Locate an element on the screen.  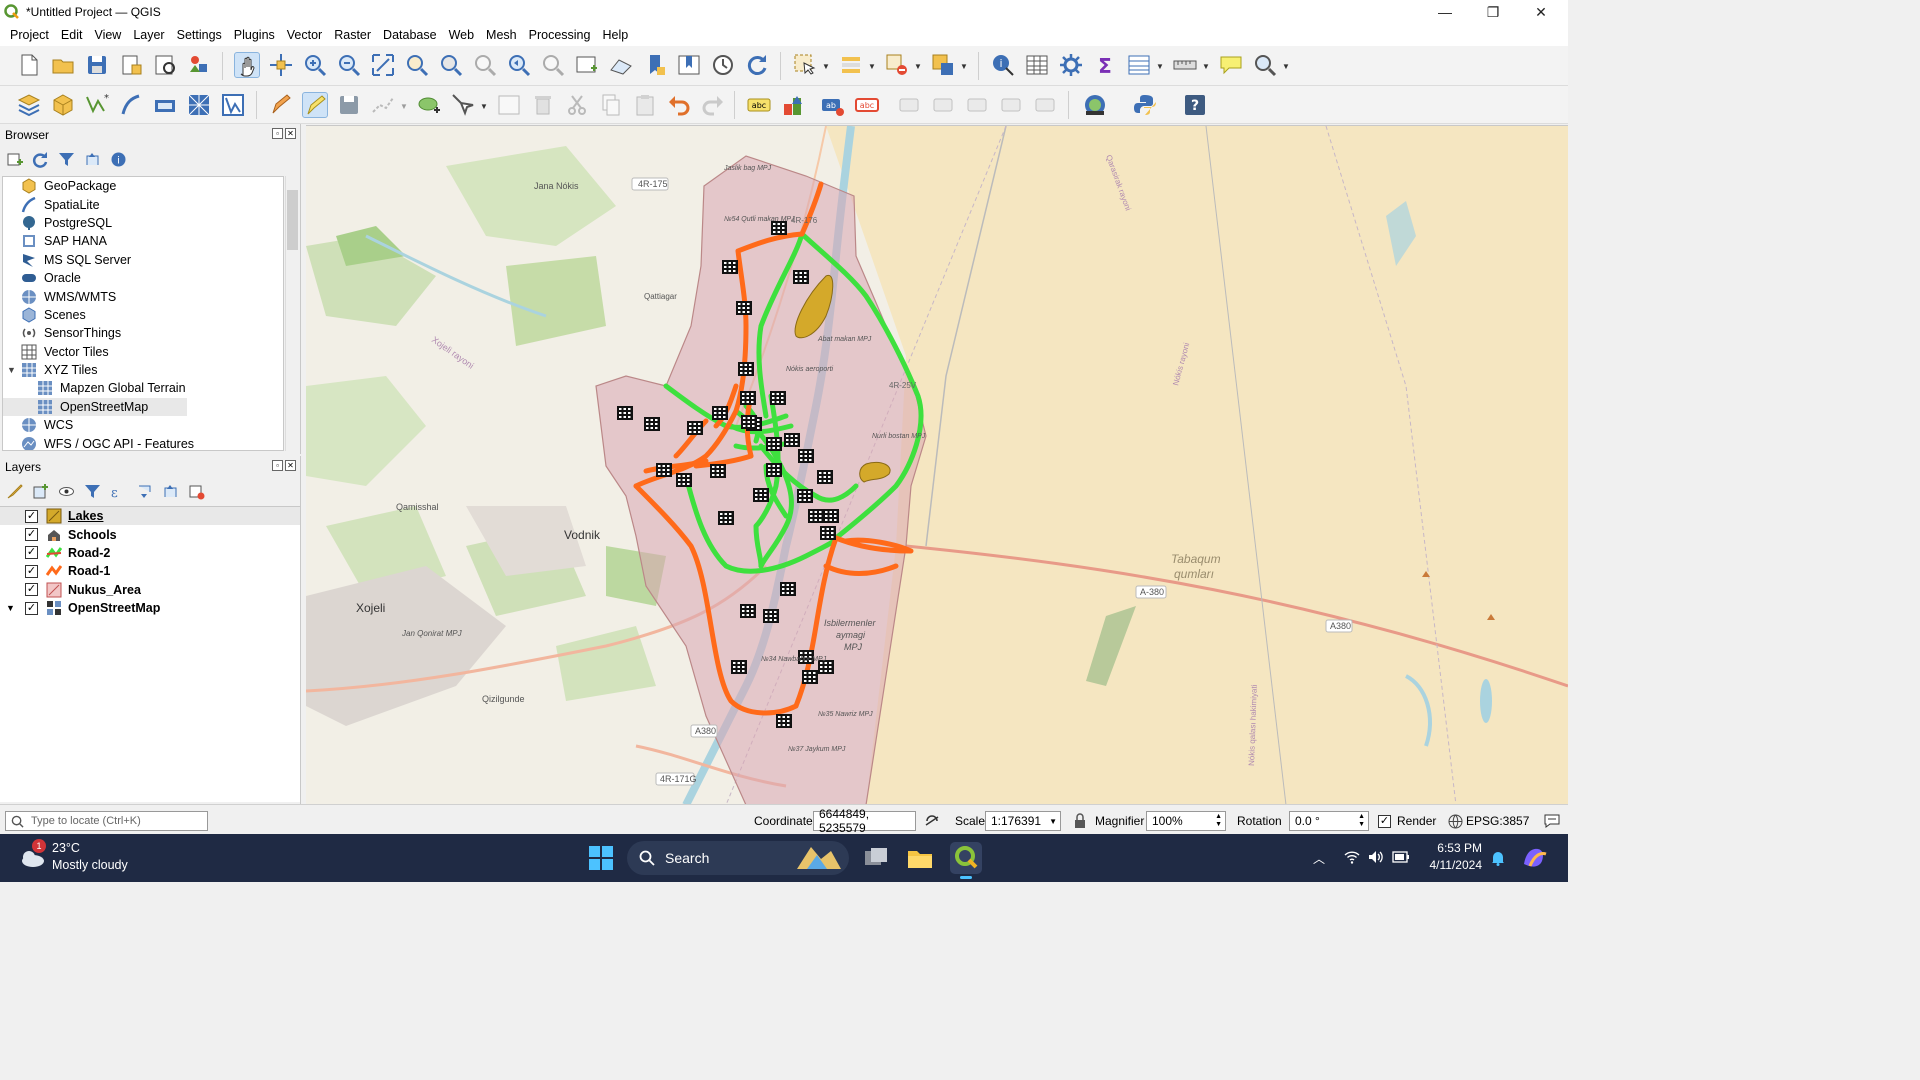
locator-settings-icon is located at coordinates (1265, 65).